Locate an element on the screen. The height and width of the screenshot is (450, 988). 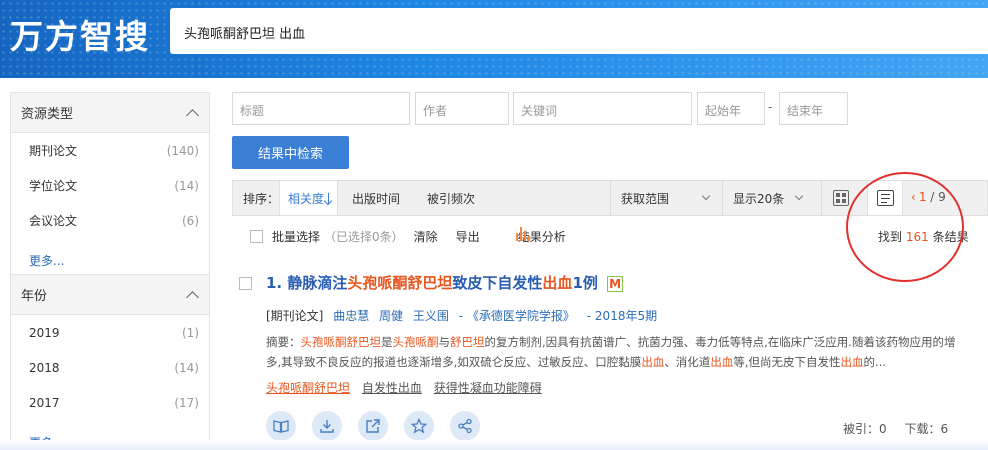
site-logo: 万方智搜 is located at coordinates (80, 34).